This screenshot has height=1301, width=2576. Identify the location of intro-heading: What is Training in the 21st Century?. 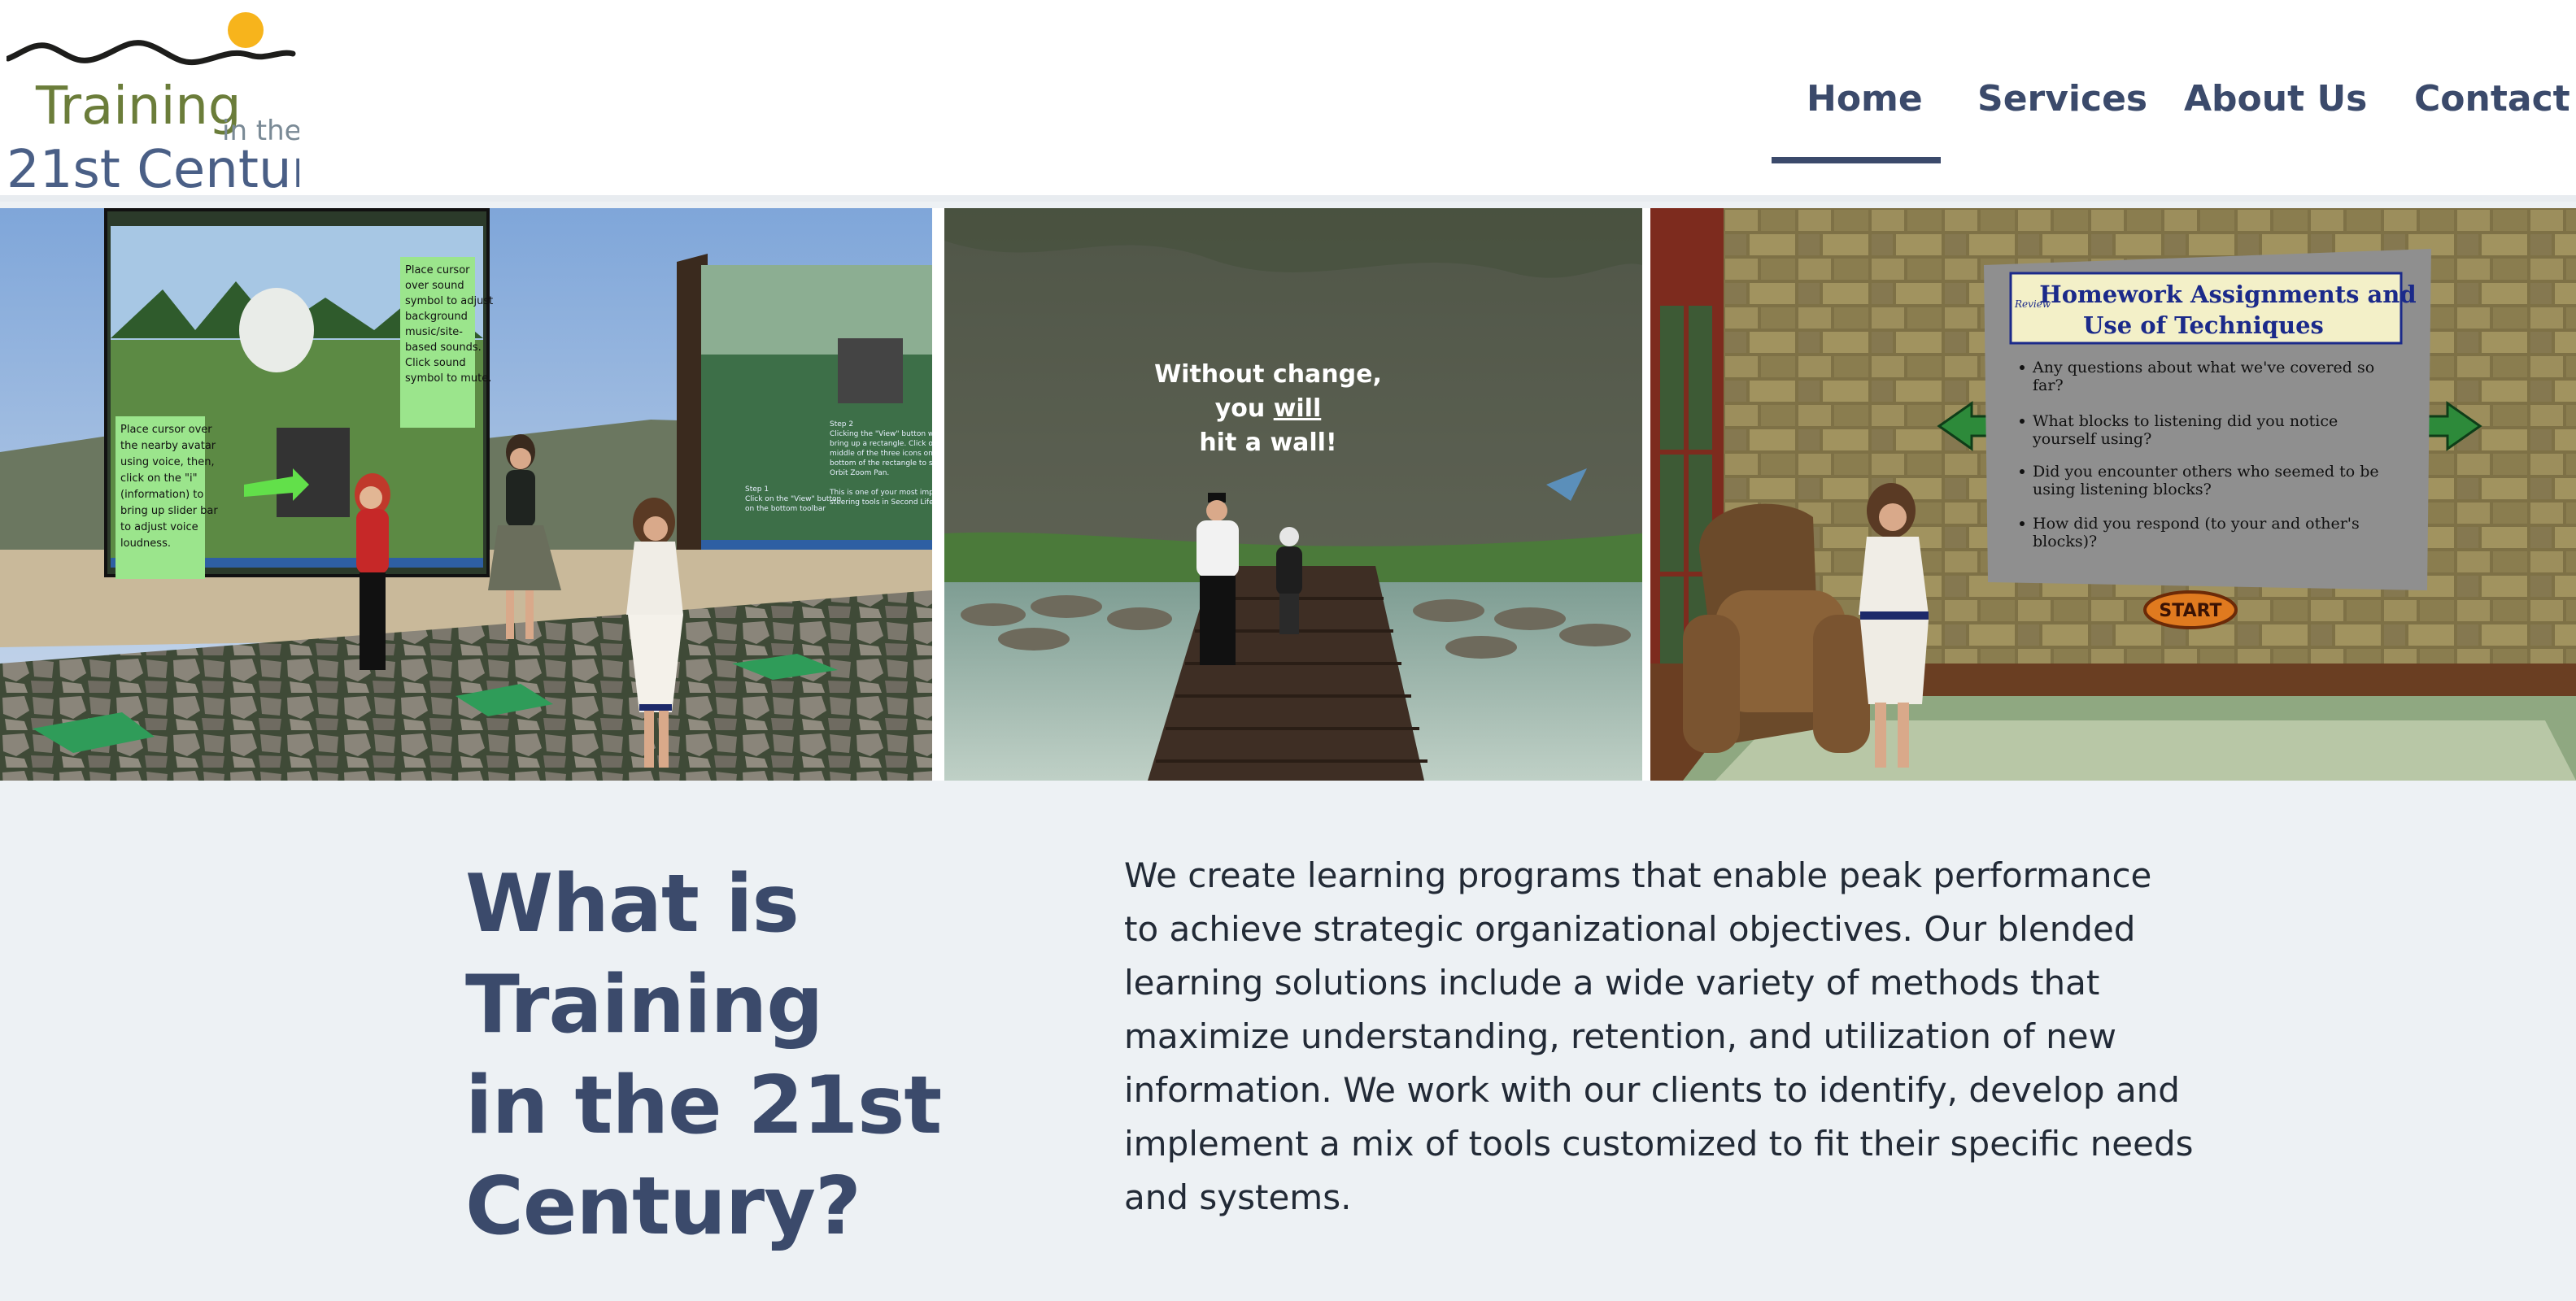
(782, 1055).